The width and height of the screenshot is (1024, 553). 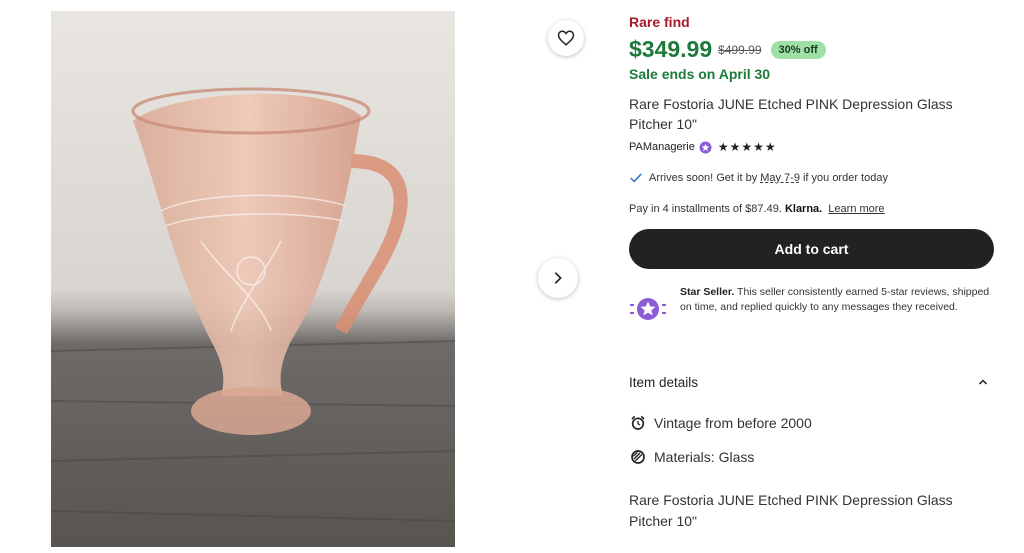 What do you see at coordinates (636, 178) in the screenshot?
I see `check-icon` at bounding box center [636, 178].